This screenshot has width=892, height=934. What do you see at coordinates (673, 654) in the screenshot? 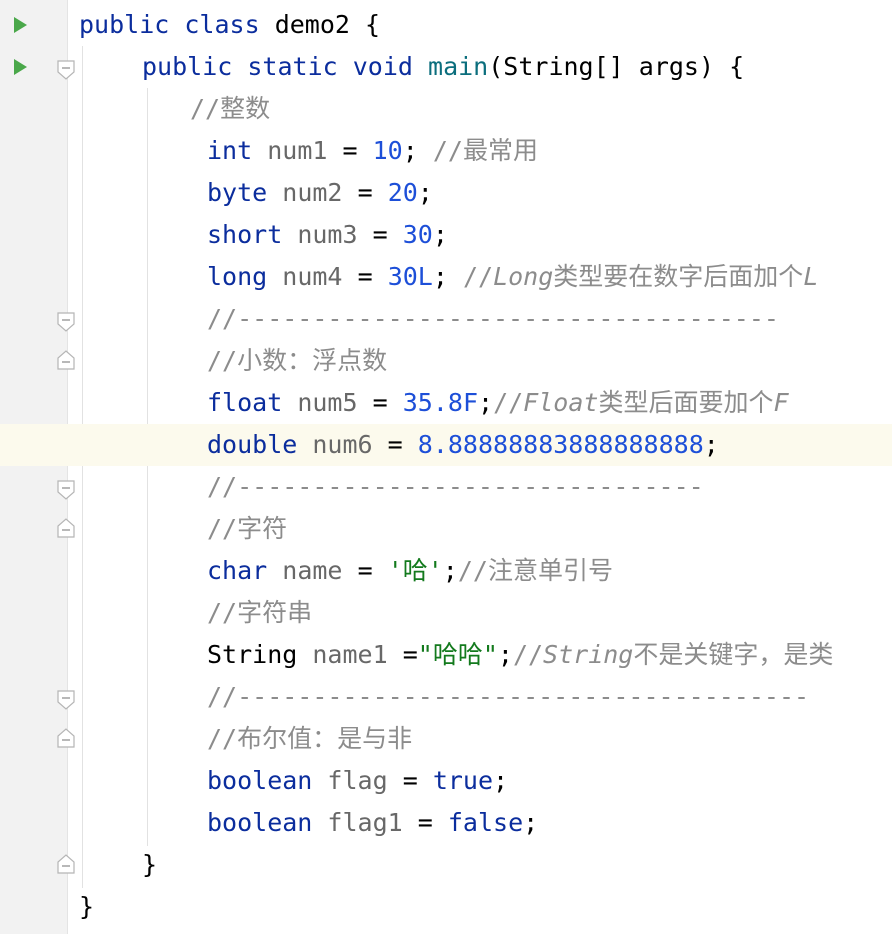
I see `comment: //String不是关键字，是类` at bounding box center [673, 654].